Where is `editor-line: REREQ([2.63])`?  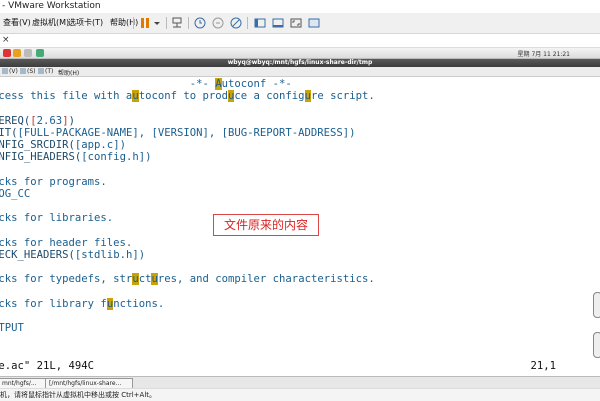 editor-line: REREQ([2.63]) is located at coordinates (37, 121).